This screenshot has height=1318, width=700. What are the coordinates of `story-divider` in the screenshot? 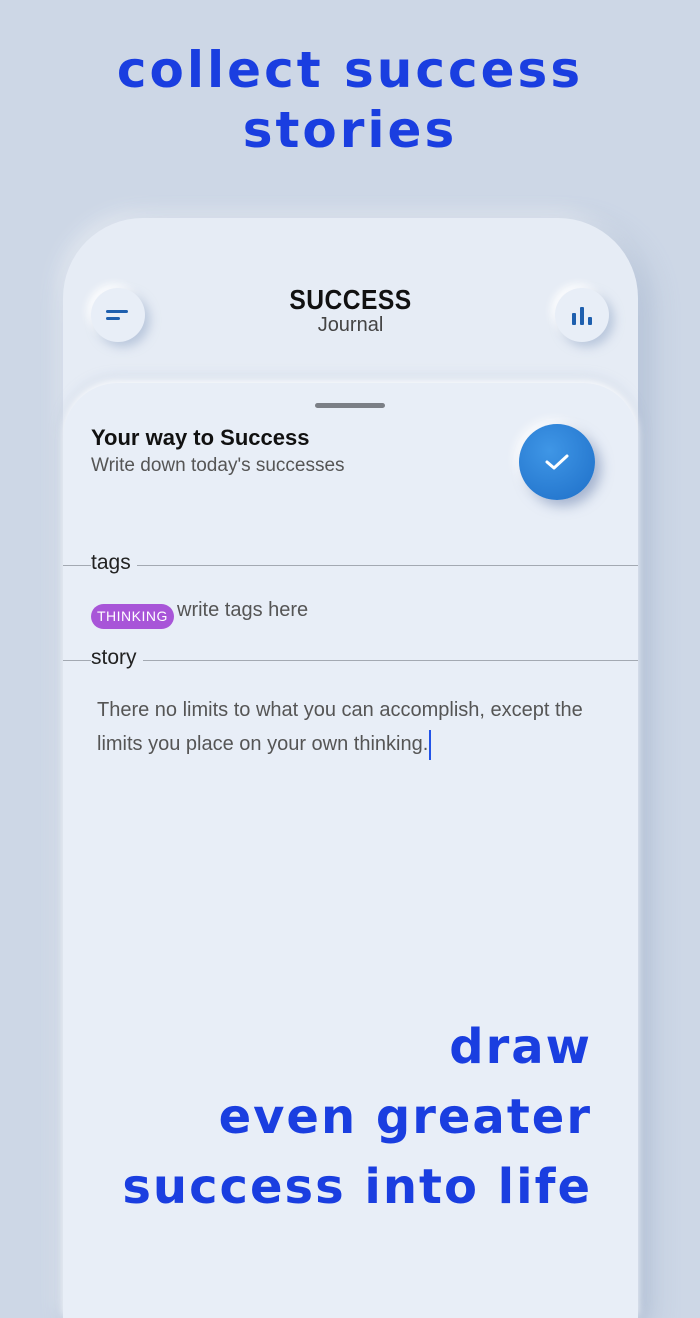 It's located at (350, 660).